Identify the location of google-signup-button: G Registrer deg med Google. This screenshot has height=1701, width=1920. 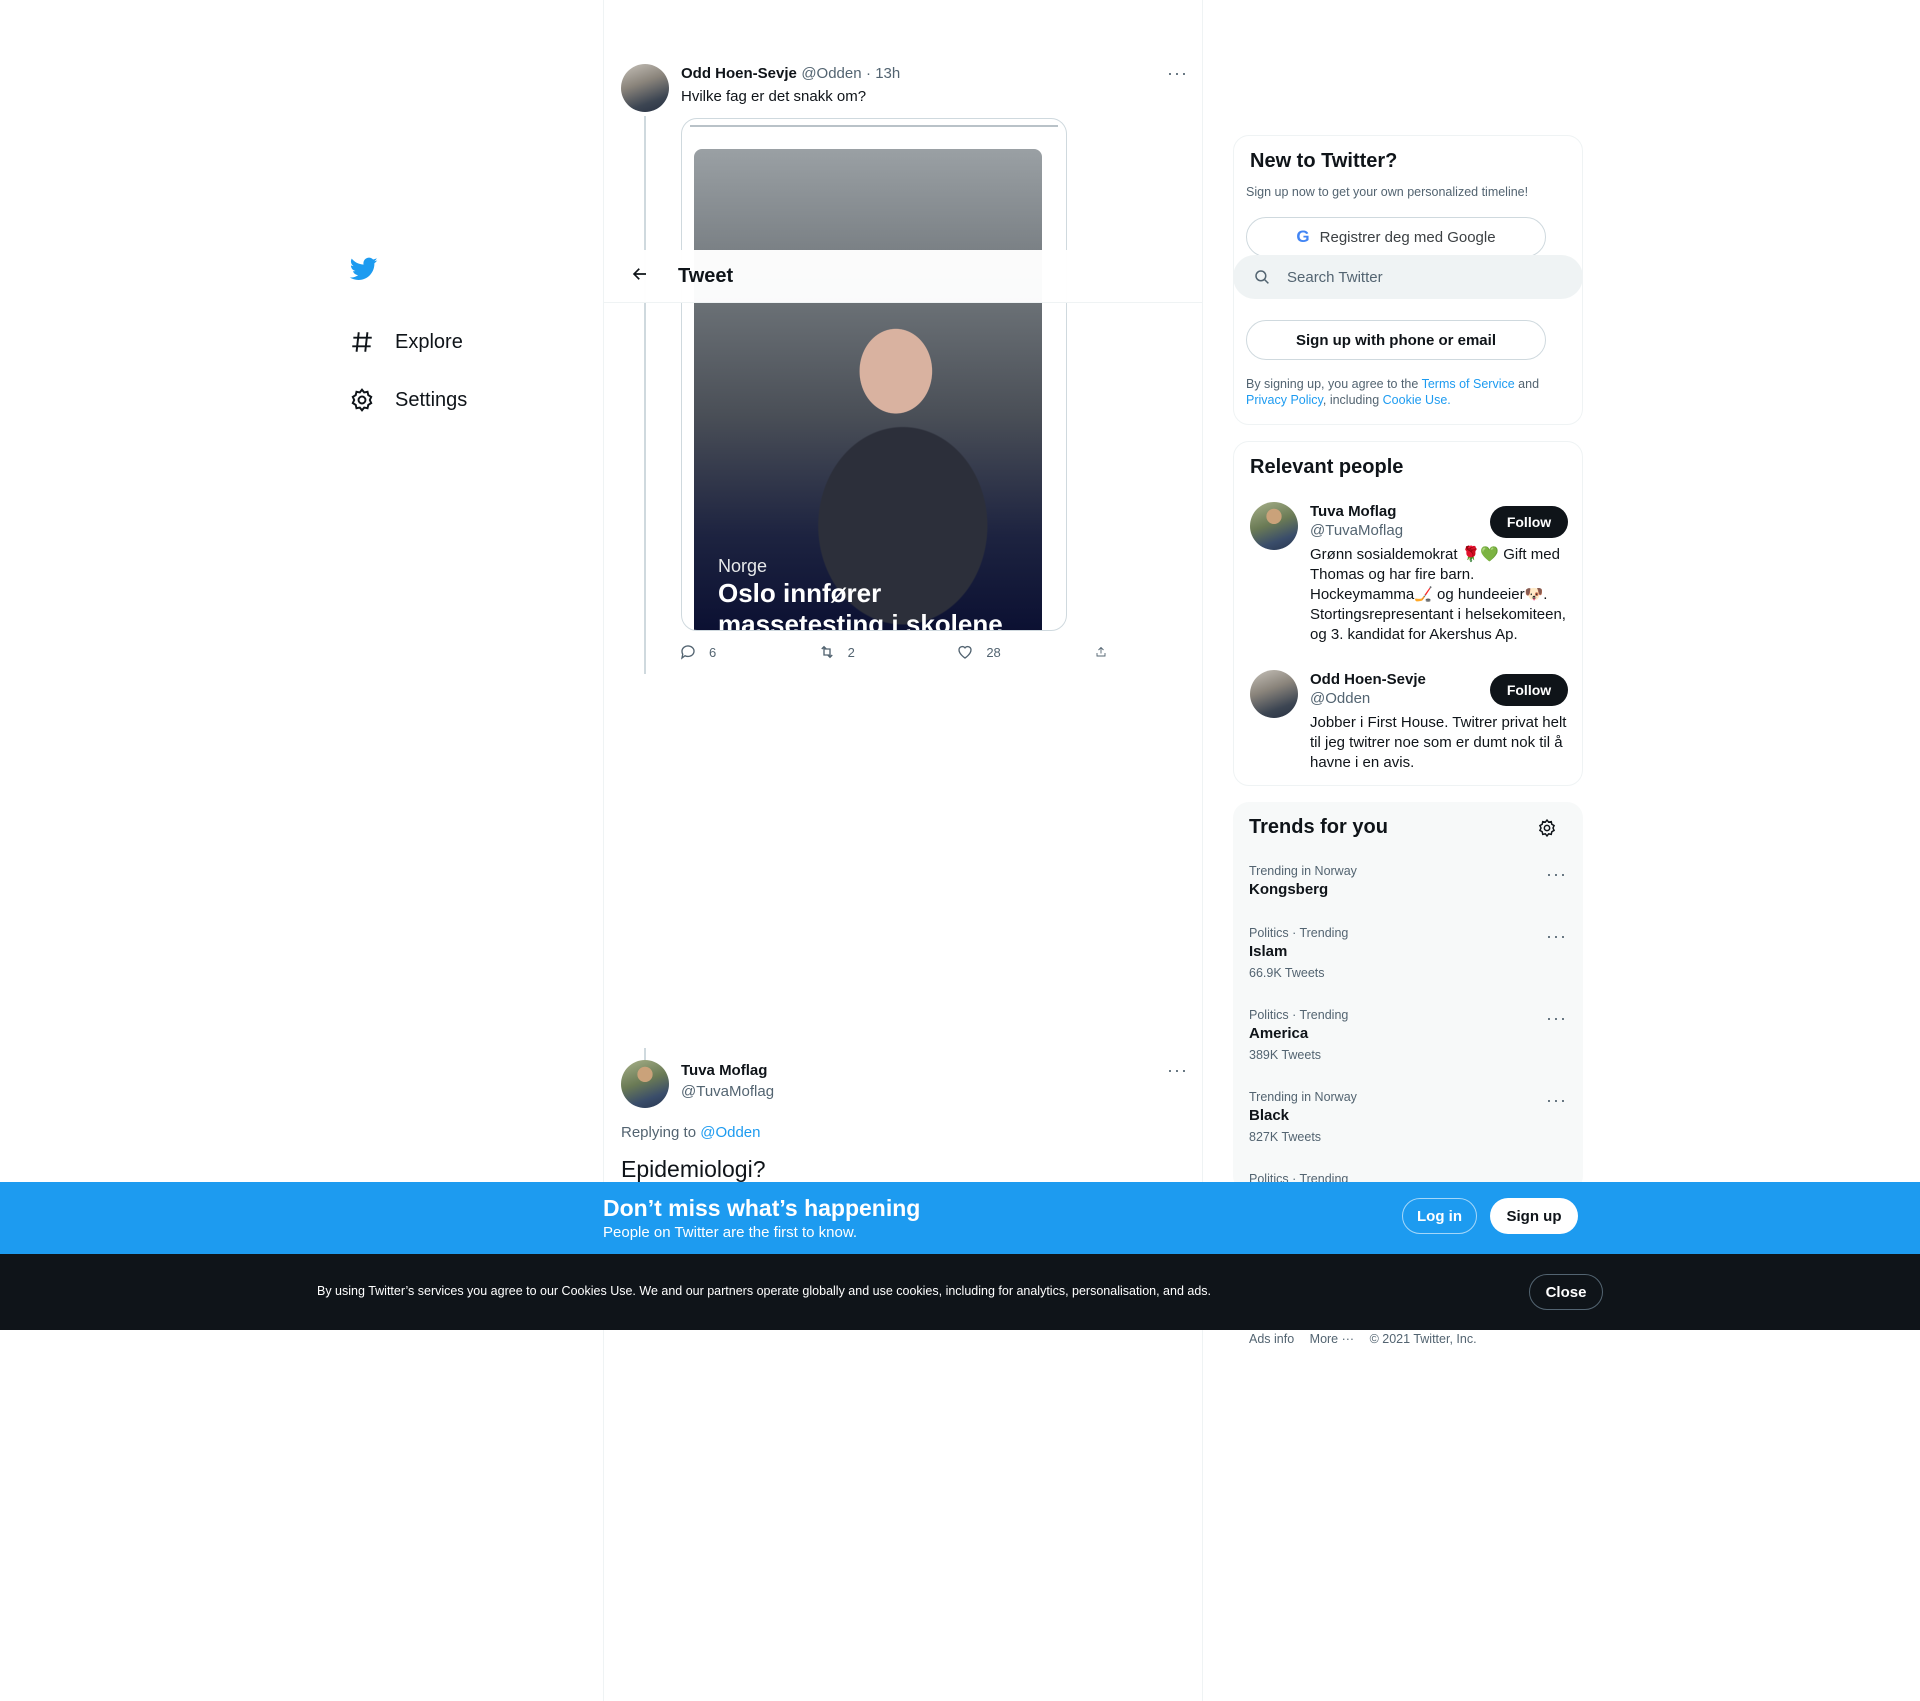
(1396, 237).